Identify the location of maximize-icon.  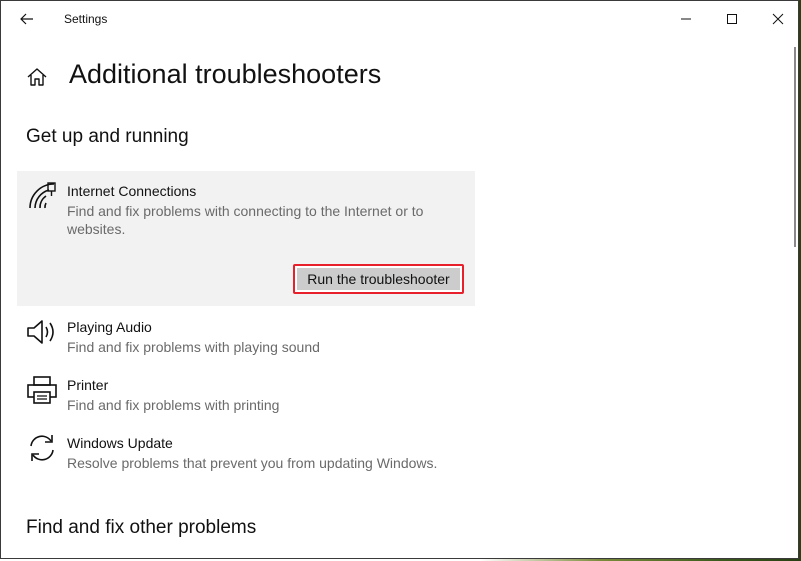
(732, 19).